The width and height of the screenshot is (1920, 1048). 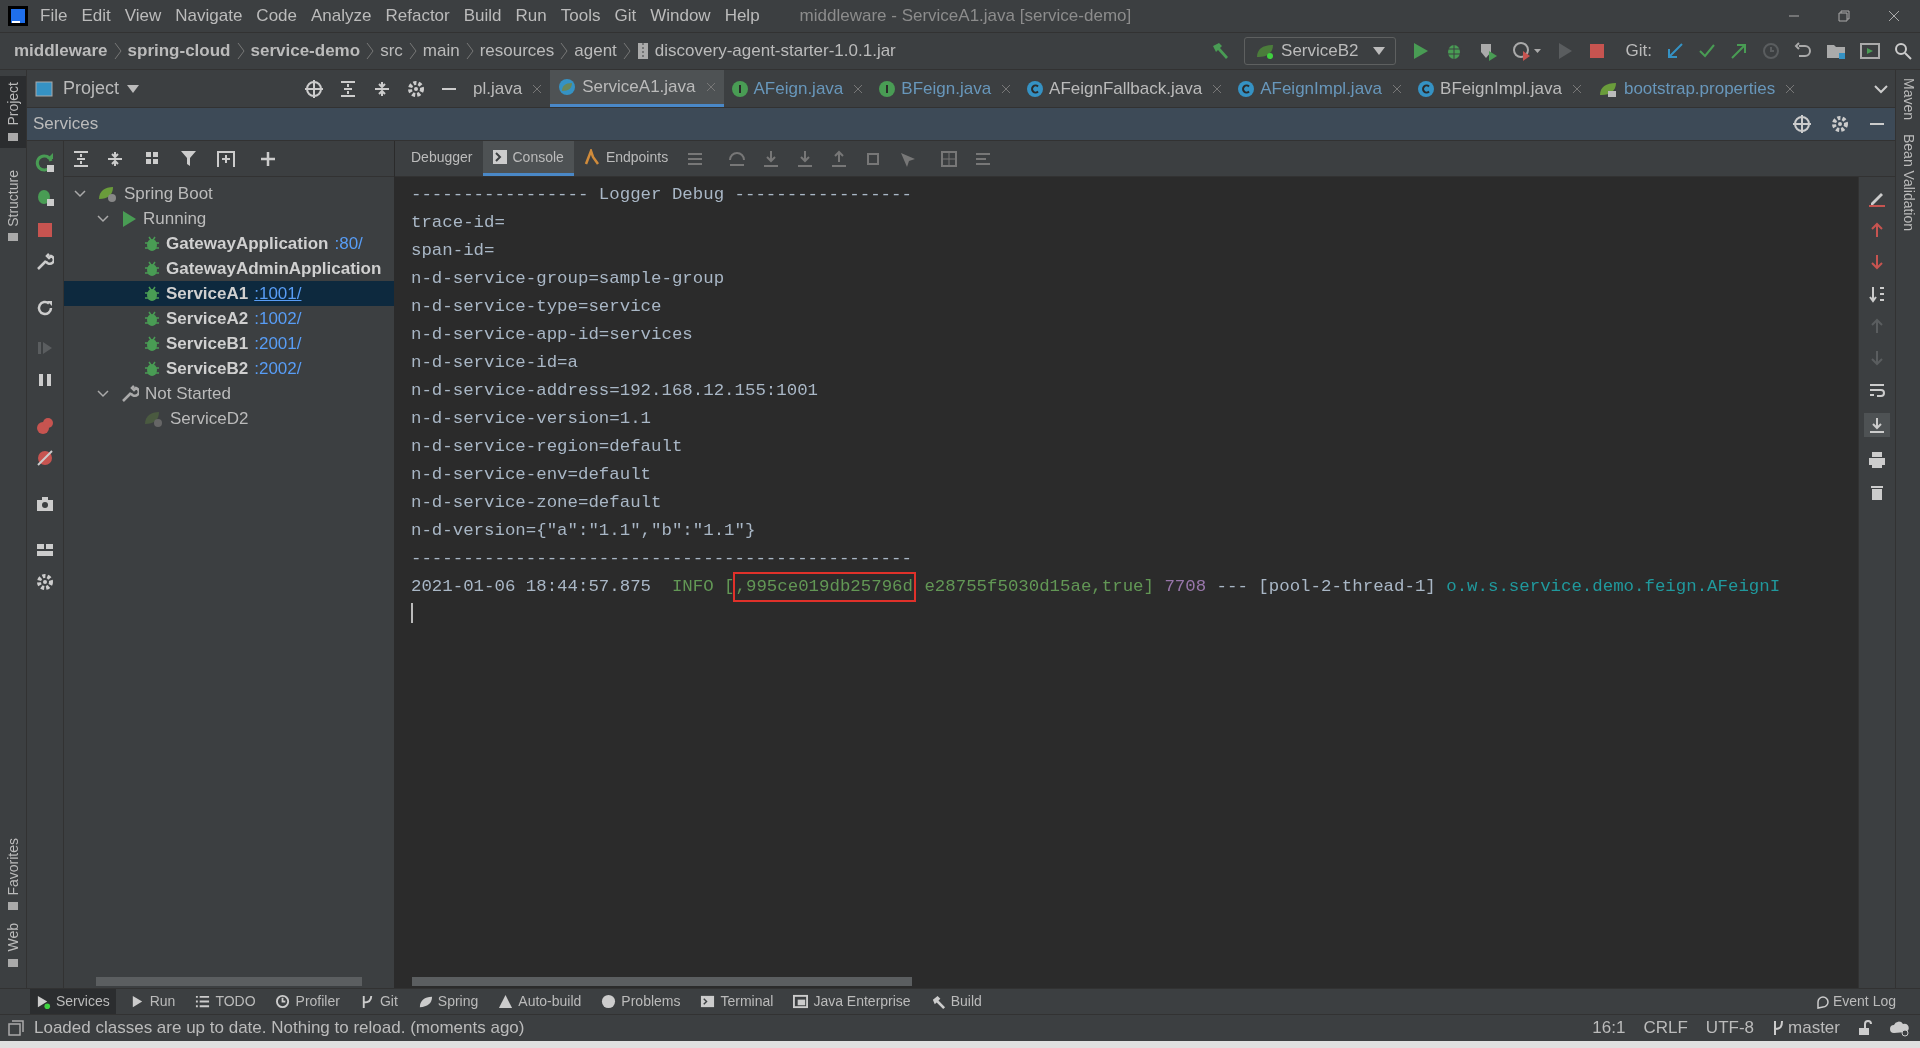 I want to click on side-tab: Favorites, so click(x=13, y=874).